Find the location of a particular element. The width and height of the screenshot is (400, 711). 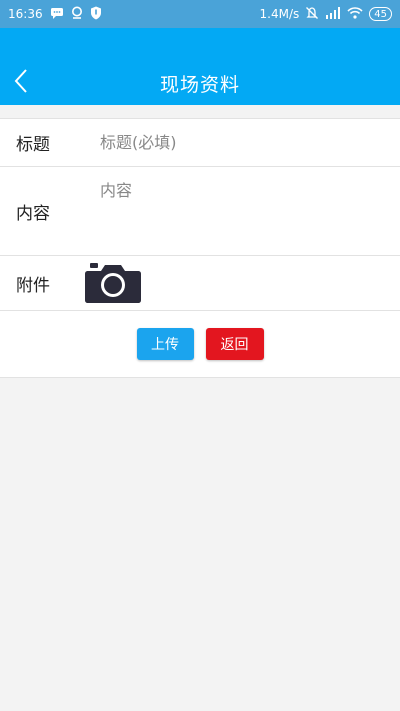

shield-icon is located at coordinates (96, 14).